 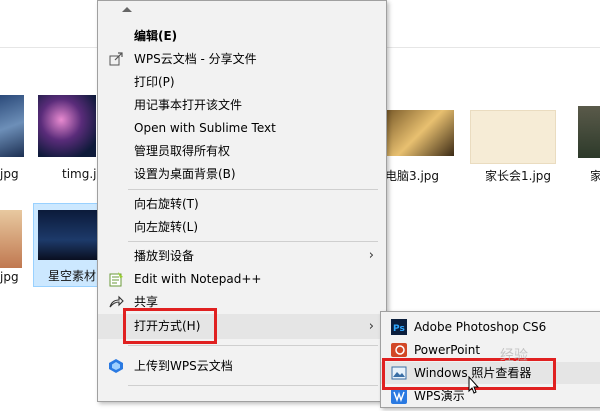 I want to click on menu-item-label: Edit with Notepad++, so click(x=198, y=279).